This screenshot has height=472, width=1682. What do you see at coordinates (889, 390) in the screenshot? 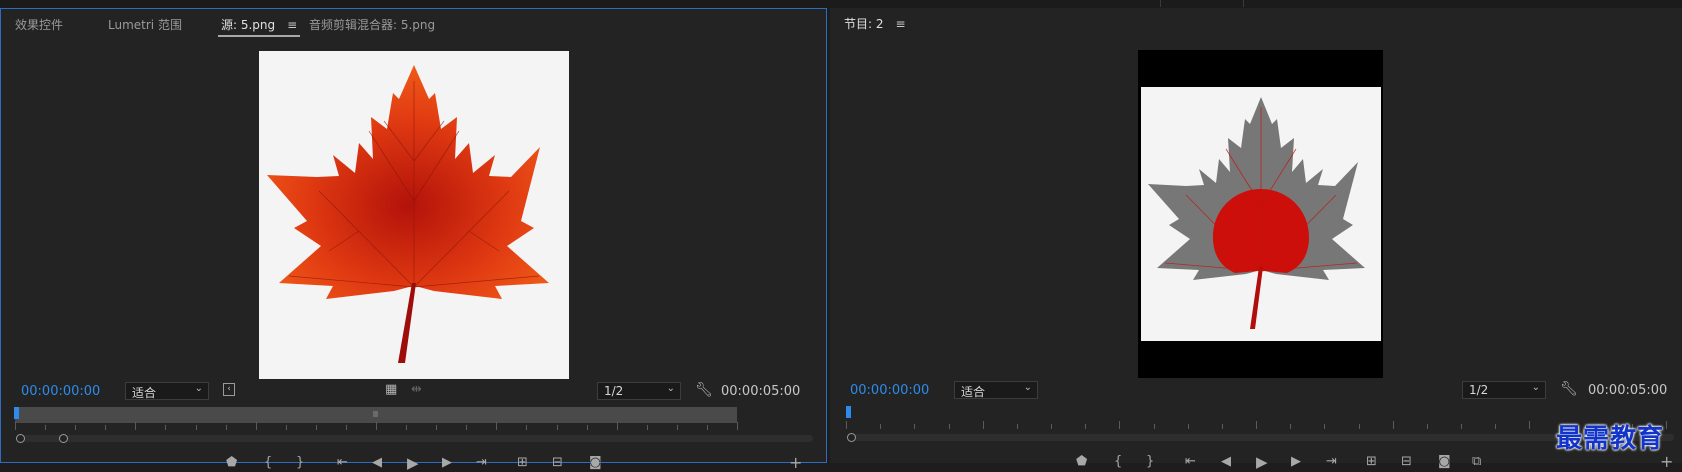
I see `program-playhead-timecode: 00:00:00:00` at bounding box center [889, 390].